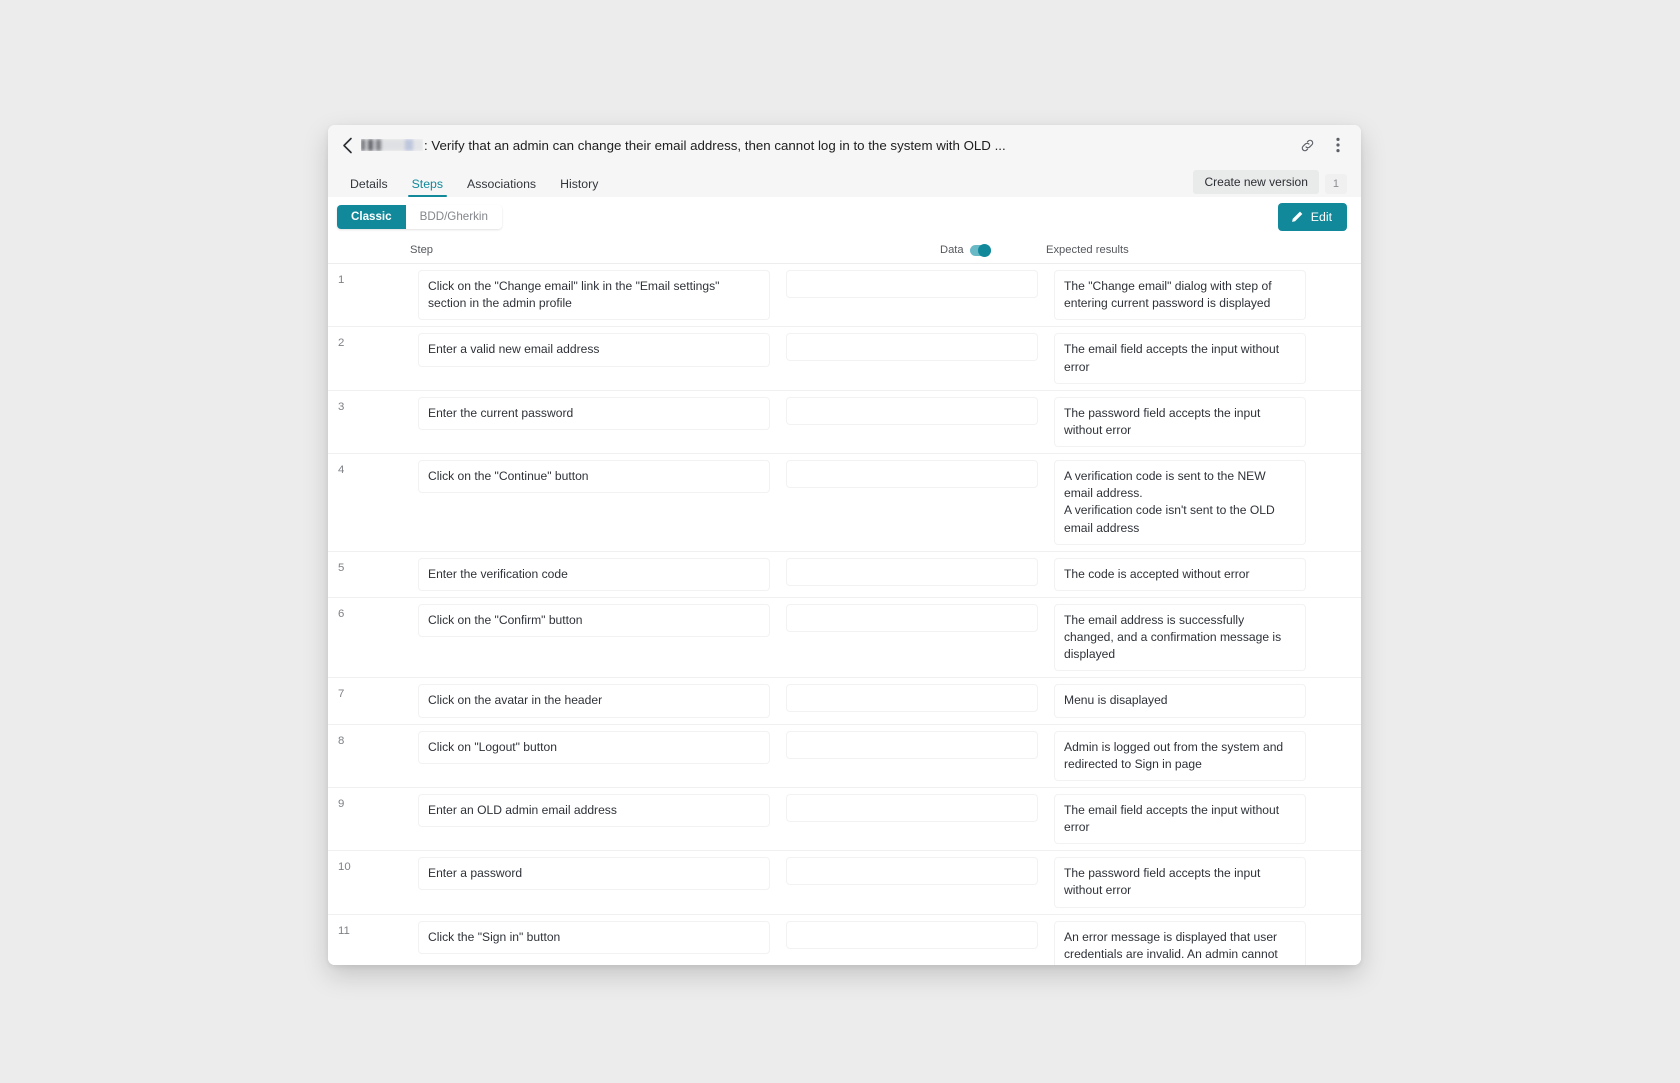 Image resolution: width=1680 pixels, height=1083 pixels. What do you see at coordinates (369, 422) in the screenshot?
I see `step-number-cell: 3` at bounding box center [369, 422].